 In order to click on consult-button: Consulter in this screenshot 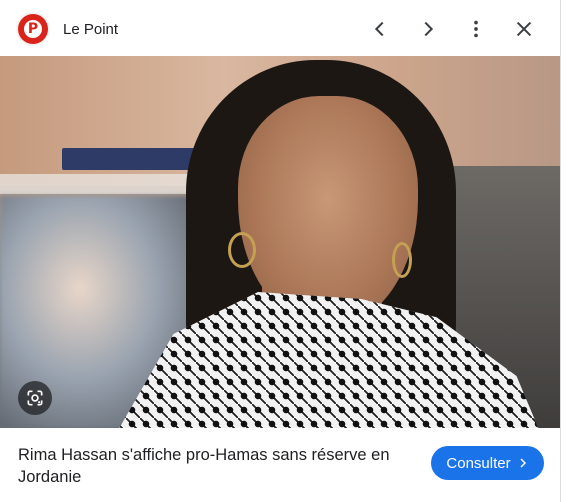, I will do `click(487, 463)`.